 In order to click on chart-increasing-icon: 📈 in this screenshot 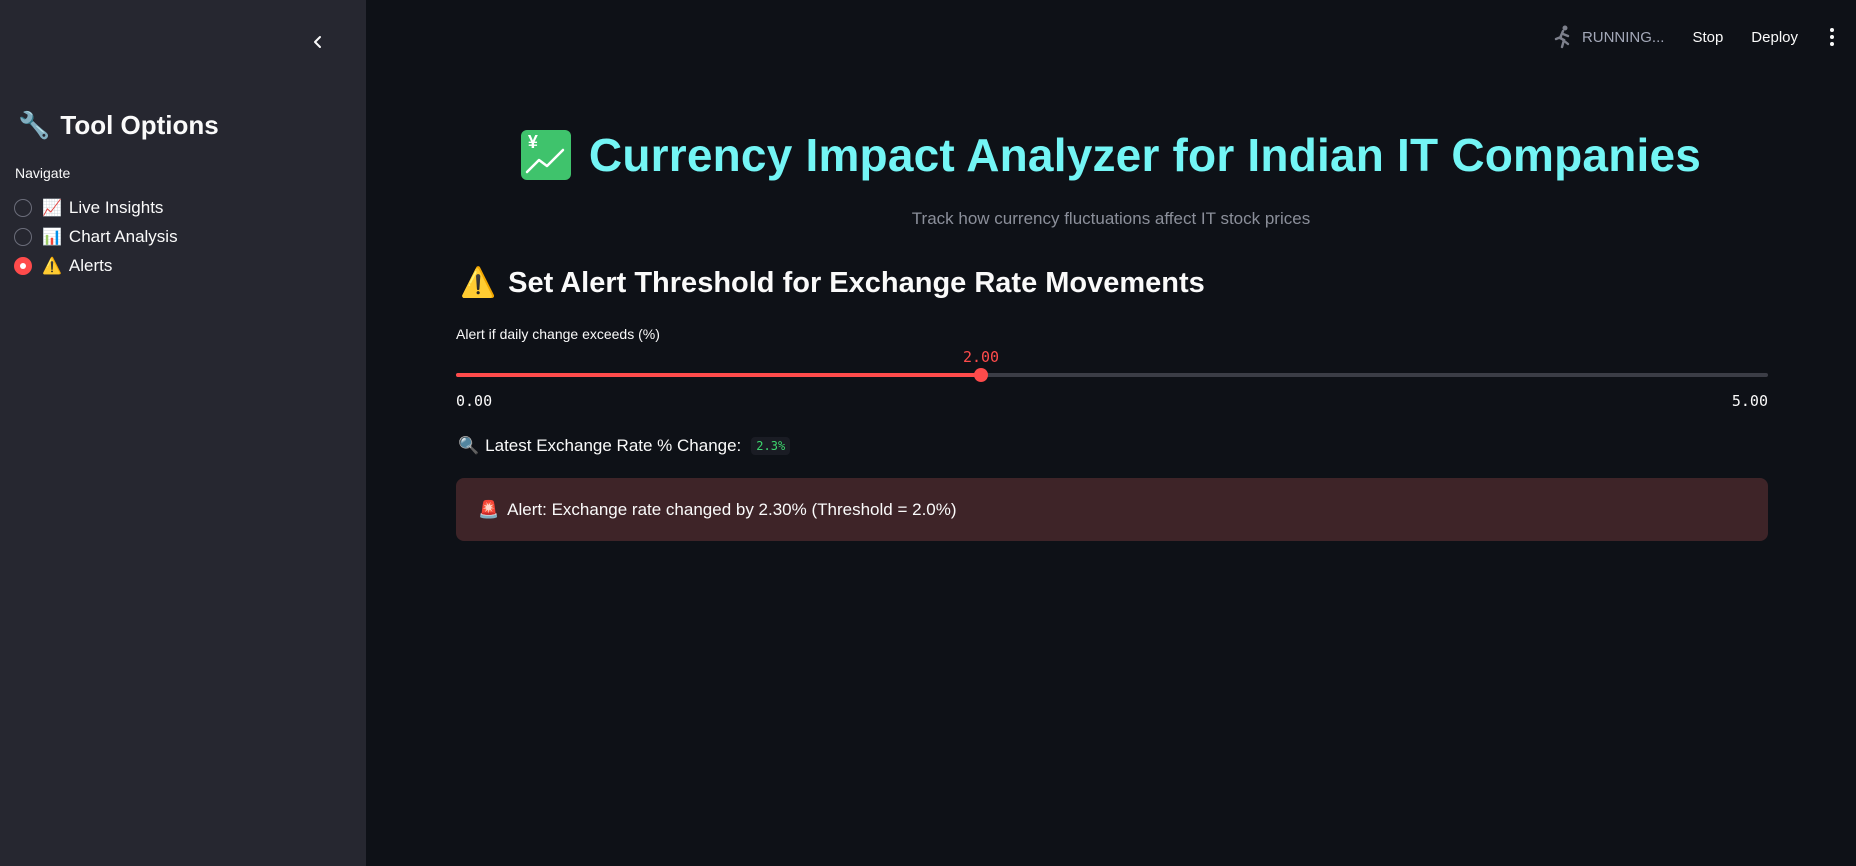, I will do `click(52, 208)`.